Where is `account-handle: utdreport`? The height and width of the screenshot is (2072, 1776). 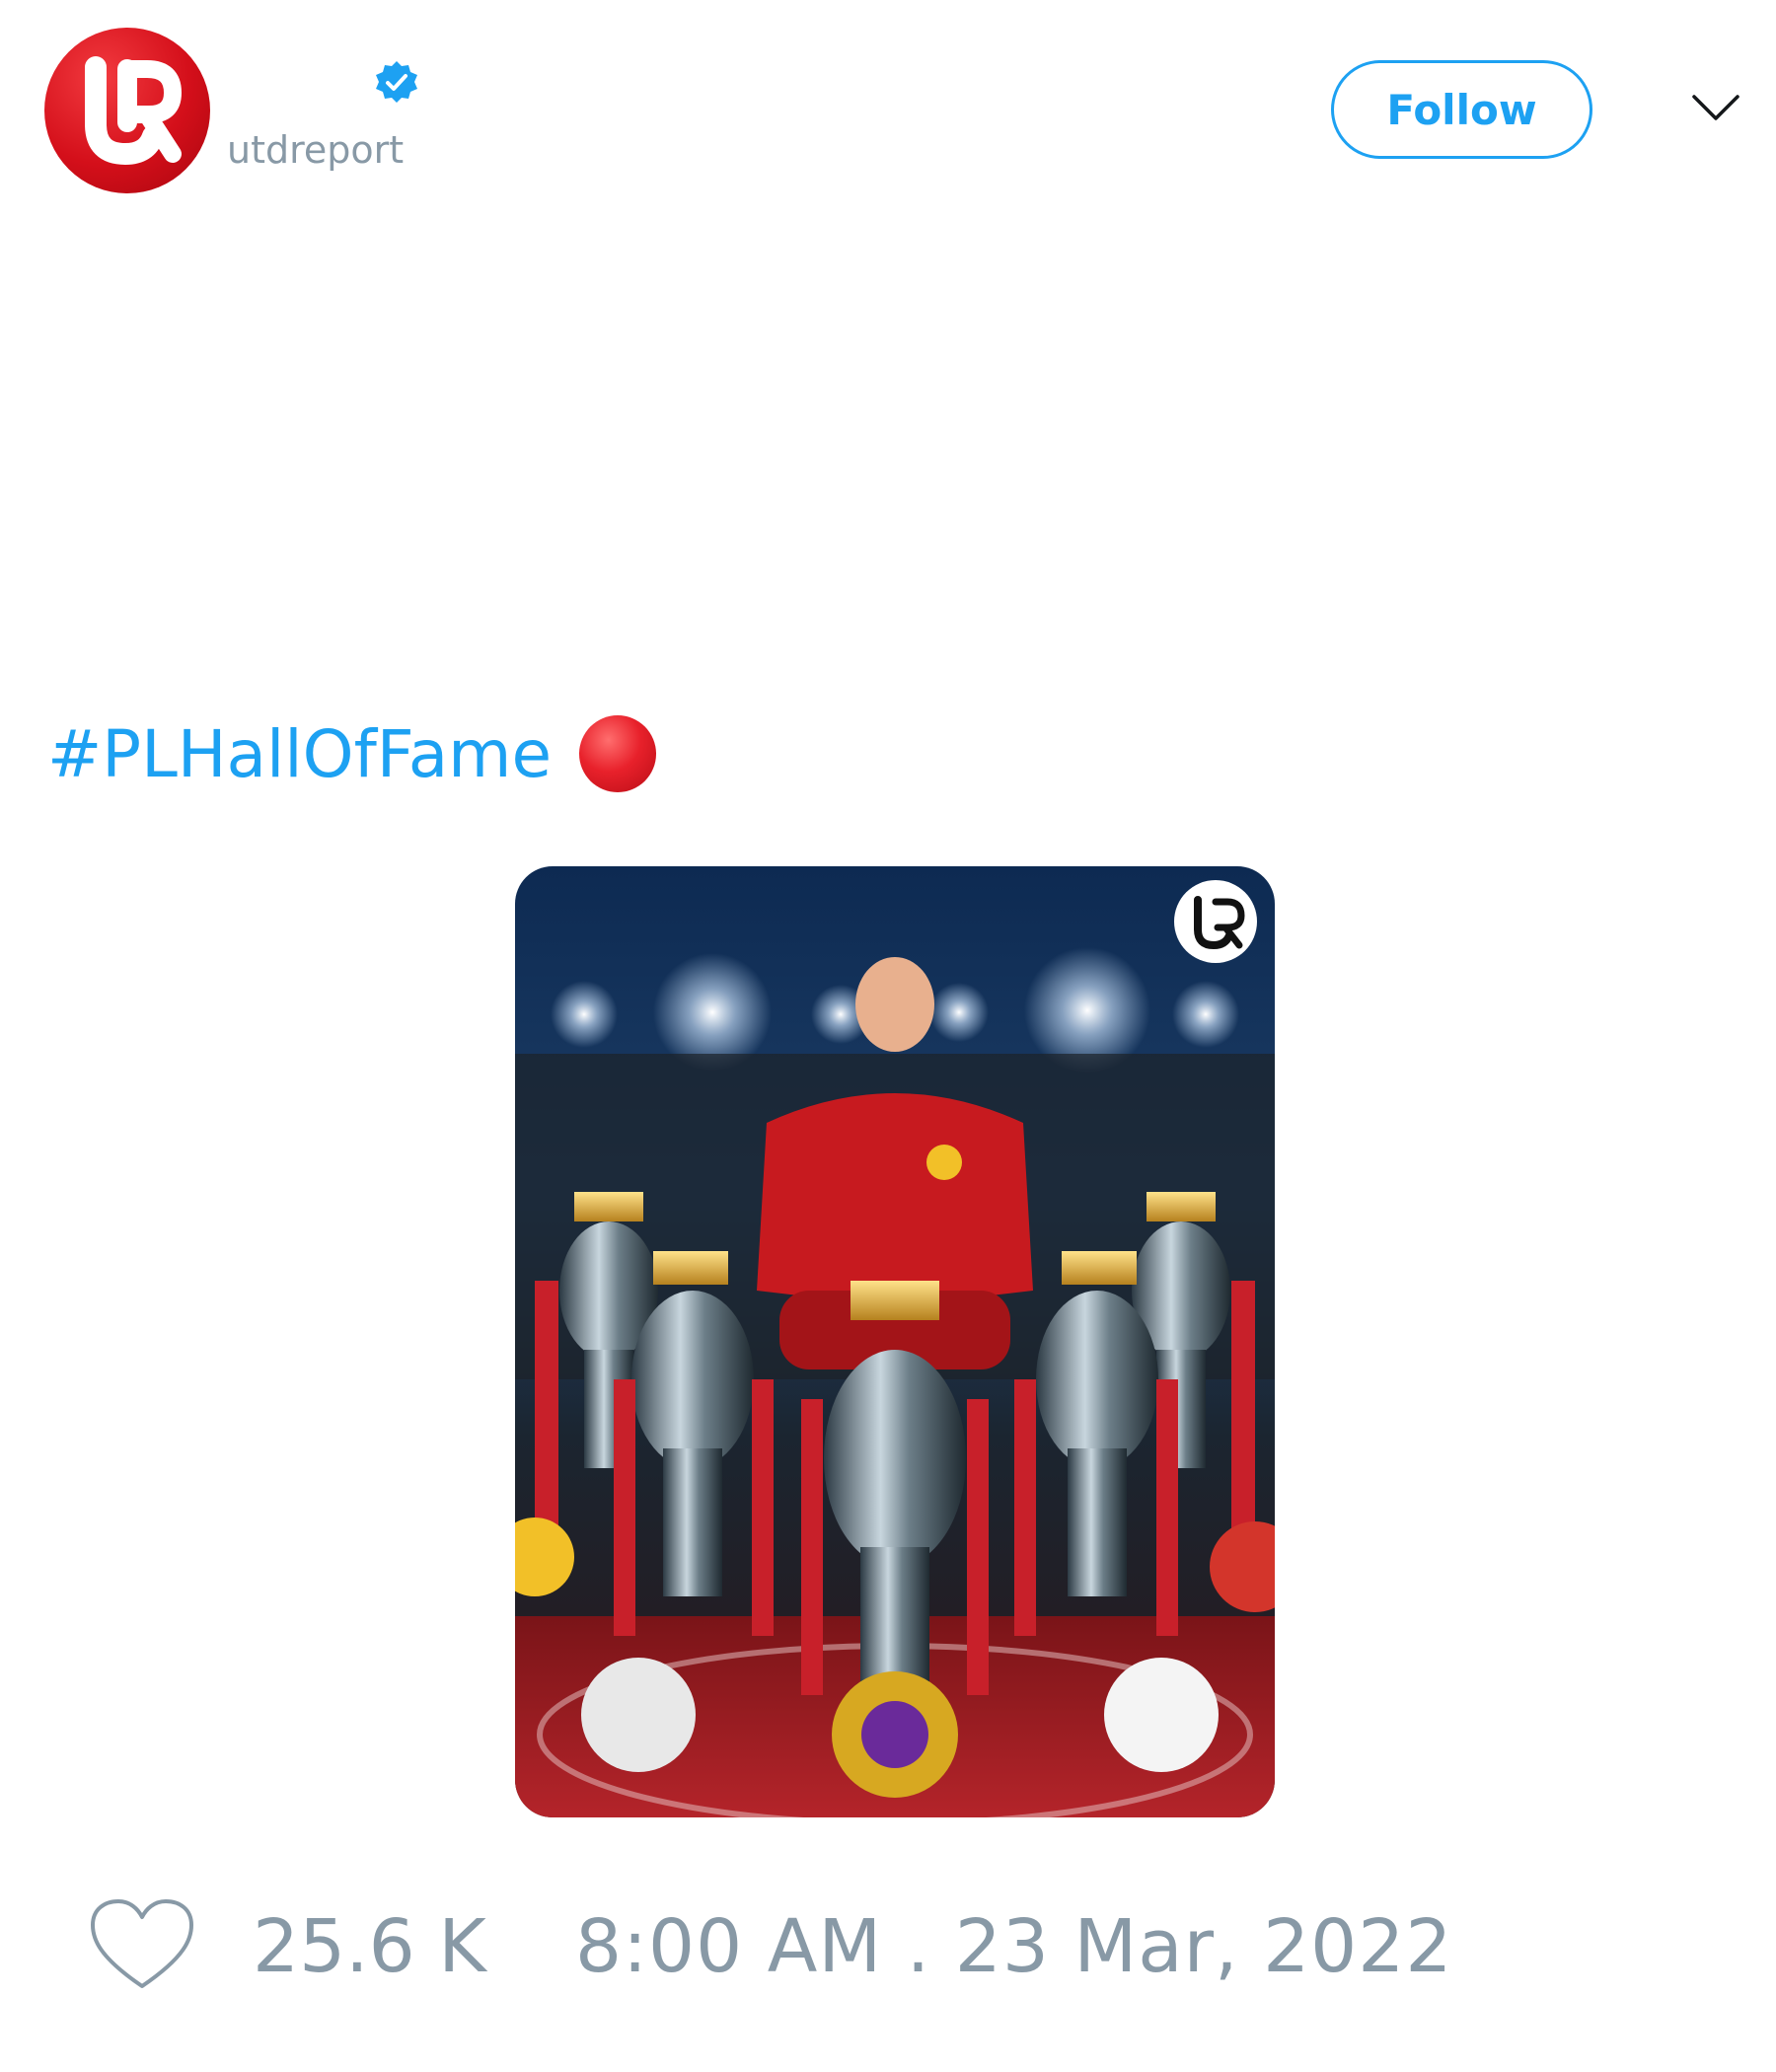 account-handle: utdreport is located at coordinates (316, 150).